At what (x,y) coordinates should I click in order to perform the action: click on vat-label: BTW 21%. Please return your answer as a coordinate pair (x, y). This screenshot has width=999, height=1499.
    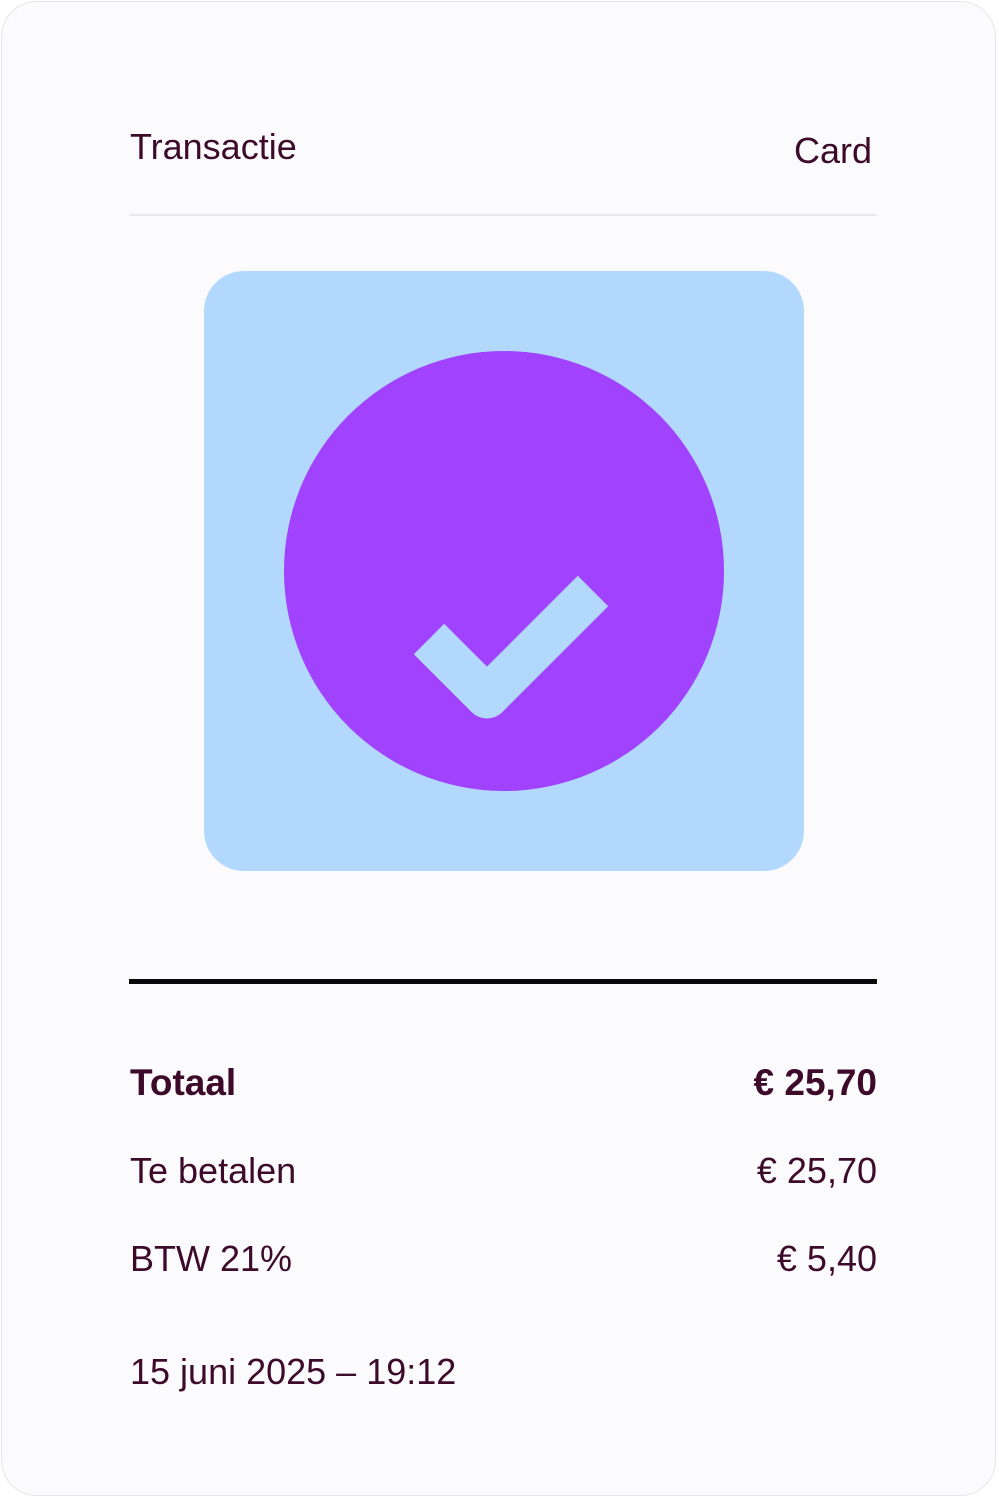
    Looking at the image, I should click on (211, 1258).